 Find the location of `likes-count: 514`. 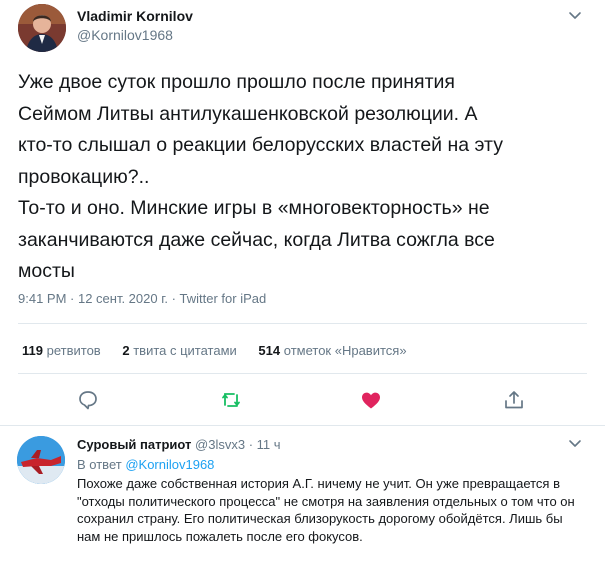

likes-count: 514 is located at coordinates (269, 350).